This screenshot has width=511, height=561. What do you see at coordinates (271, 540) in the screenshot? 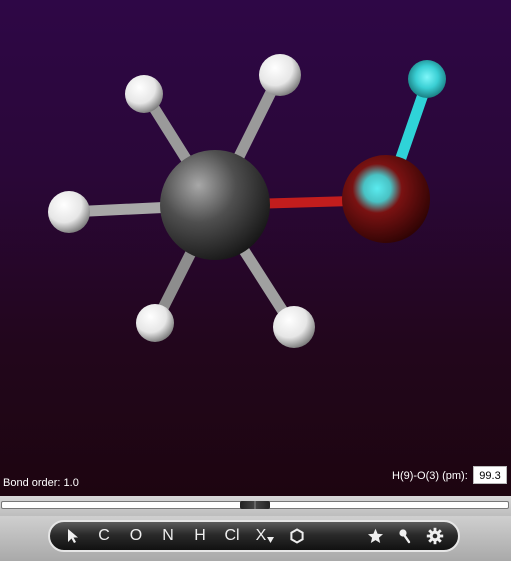
I see `caret-down-icon` at bounding box center [271, 540].